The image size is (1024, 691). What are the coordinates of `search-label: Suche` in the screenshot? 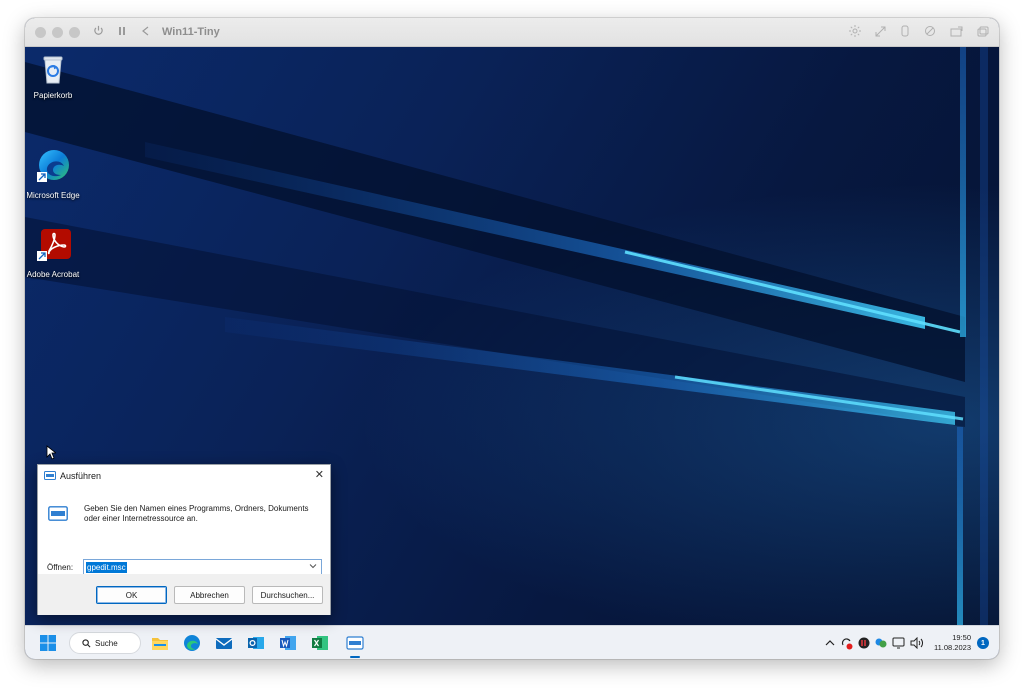 It's located at (106, 643).